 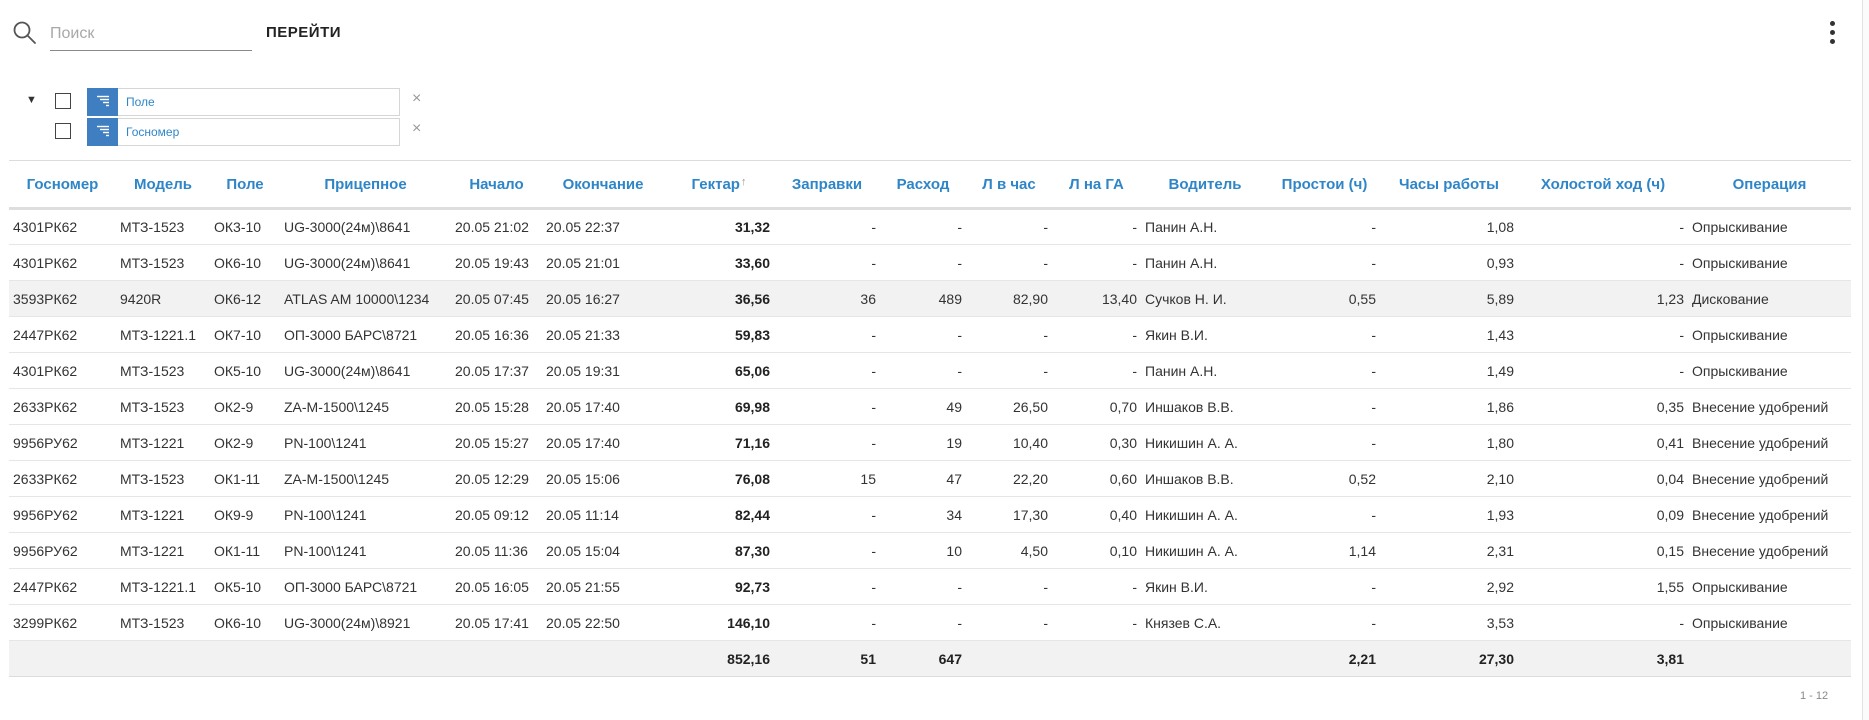 I want to click on table-cell: 20.05 11:36, so click(x=491, y=550).